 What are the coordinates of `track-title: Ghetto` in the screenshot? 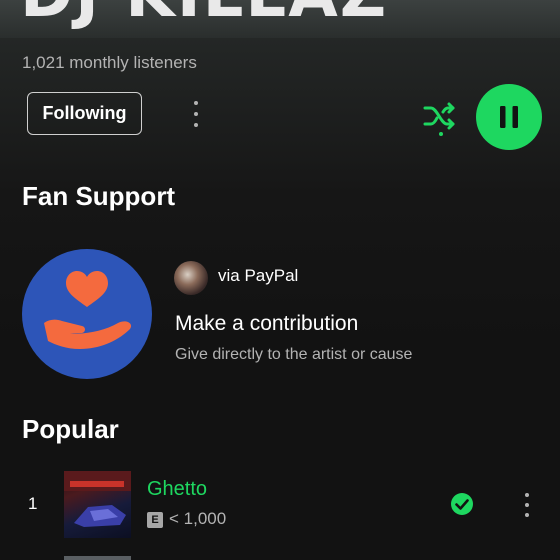 It's located at (177, 489).